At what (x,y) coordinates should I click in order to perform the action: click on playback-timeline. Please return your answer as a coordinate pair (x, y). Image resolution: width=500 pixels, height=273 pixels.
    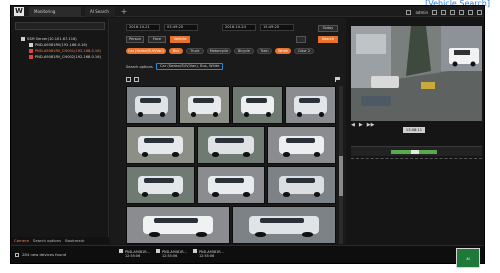
    Looking at the image, I should click on (416, 151).